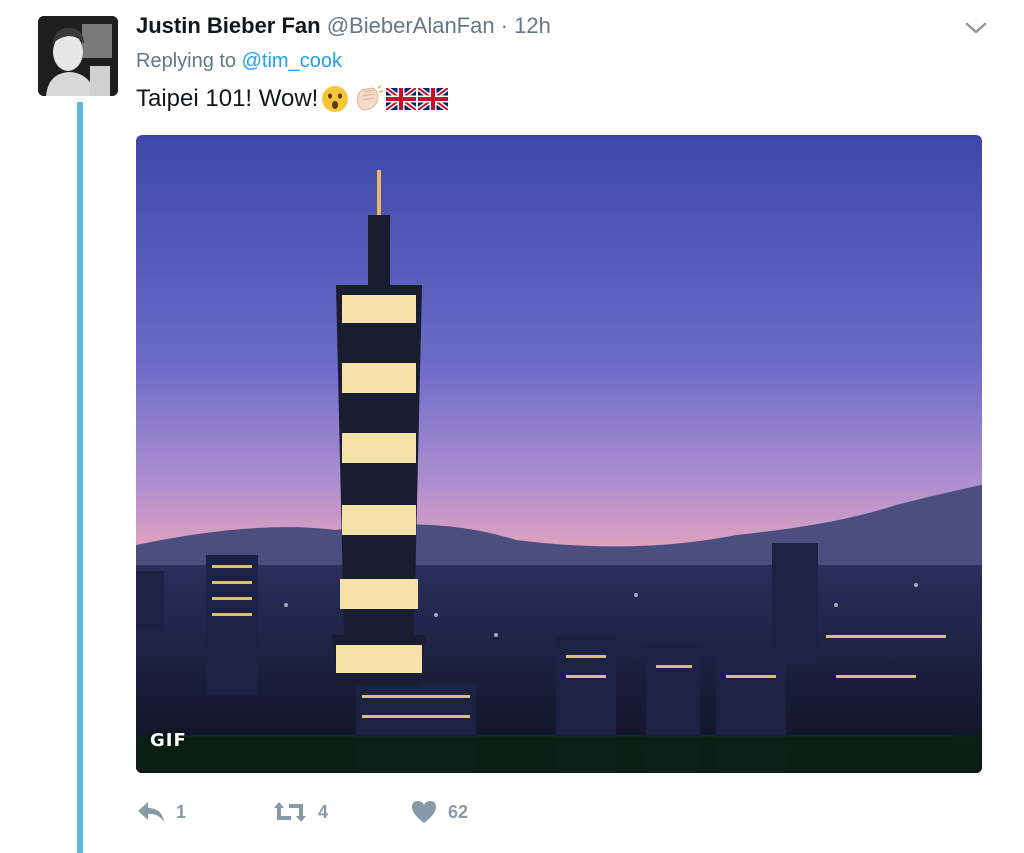 This screenshot has width=1024, height=853. I want to click on astonished-face-icon, so click(335, 99).